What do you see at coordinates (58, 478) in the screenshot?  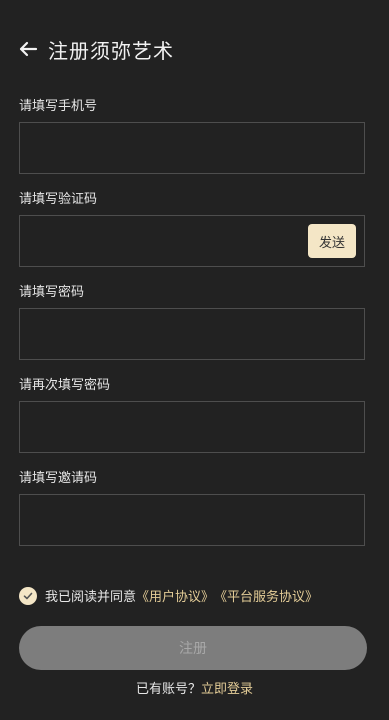 I see `invite-code-label: 请填写邀请码` at bounding box center [58, 478].